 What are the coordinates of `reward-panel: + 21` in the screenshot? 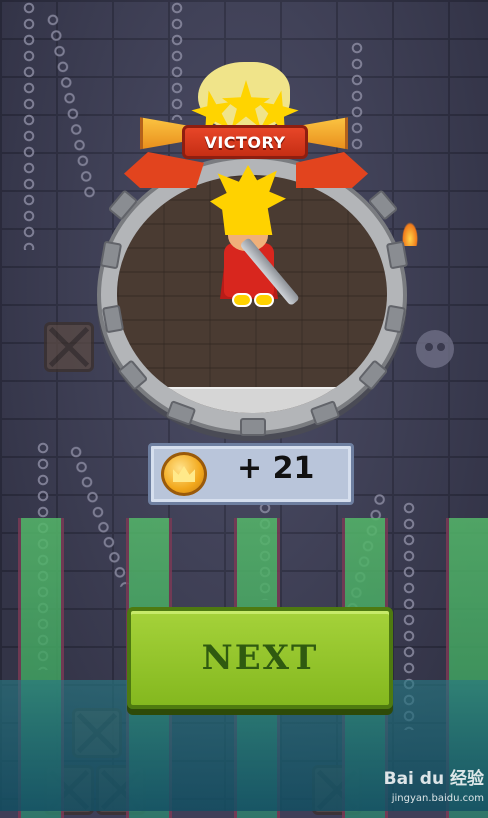 It's located at (251, 474).